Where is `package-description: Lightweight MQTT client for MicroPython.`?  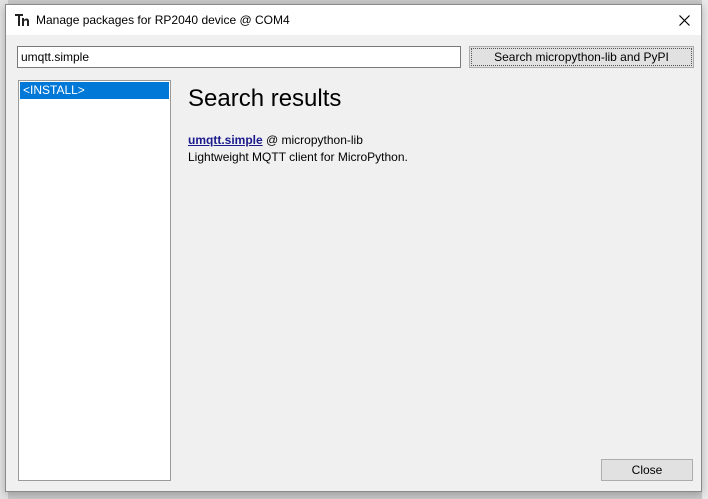 package-description: Lightweight MQTT client for MicroPython. is located at coordinates (298, 157).